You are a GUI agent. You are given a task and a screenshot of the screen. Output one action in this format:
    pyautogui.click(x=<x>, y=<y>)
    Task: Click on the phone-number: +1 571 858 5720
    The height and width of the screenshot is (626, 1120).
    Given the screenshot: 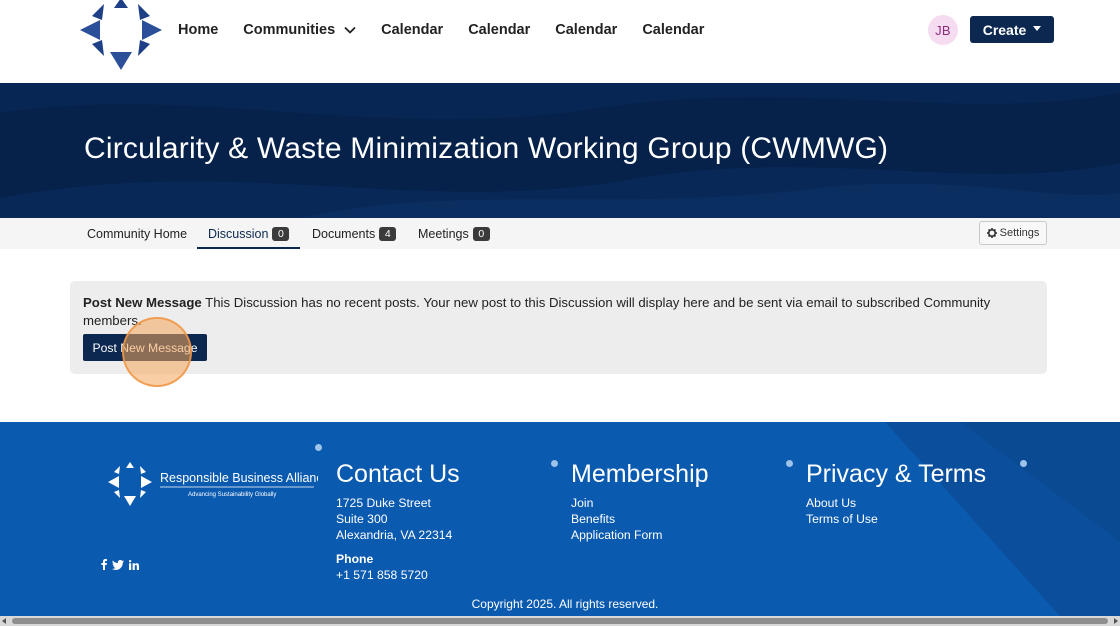 What is the action you would take?
    pyautogui.click(x=398, y=575)
    